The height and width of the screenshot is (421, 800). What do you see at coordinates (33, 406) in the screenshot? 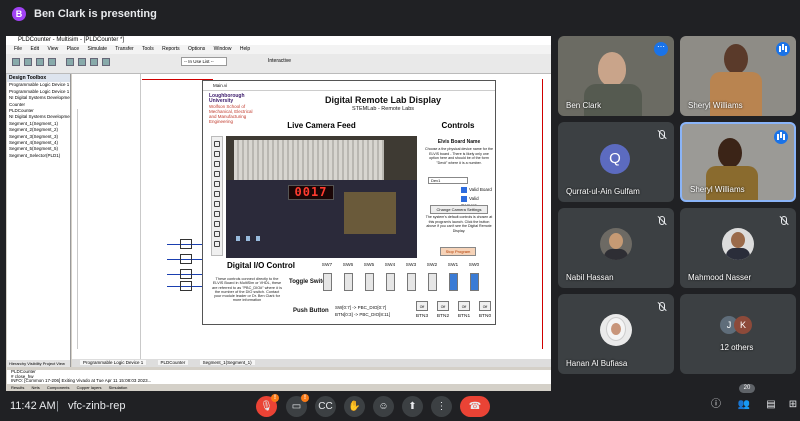
I see `clock: 11:42 AM` at bounding box center [33, 406].